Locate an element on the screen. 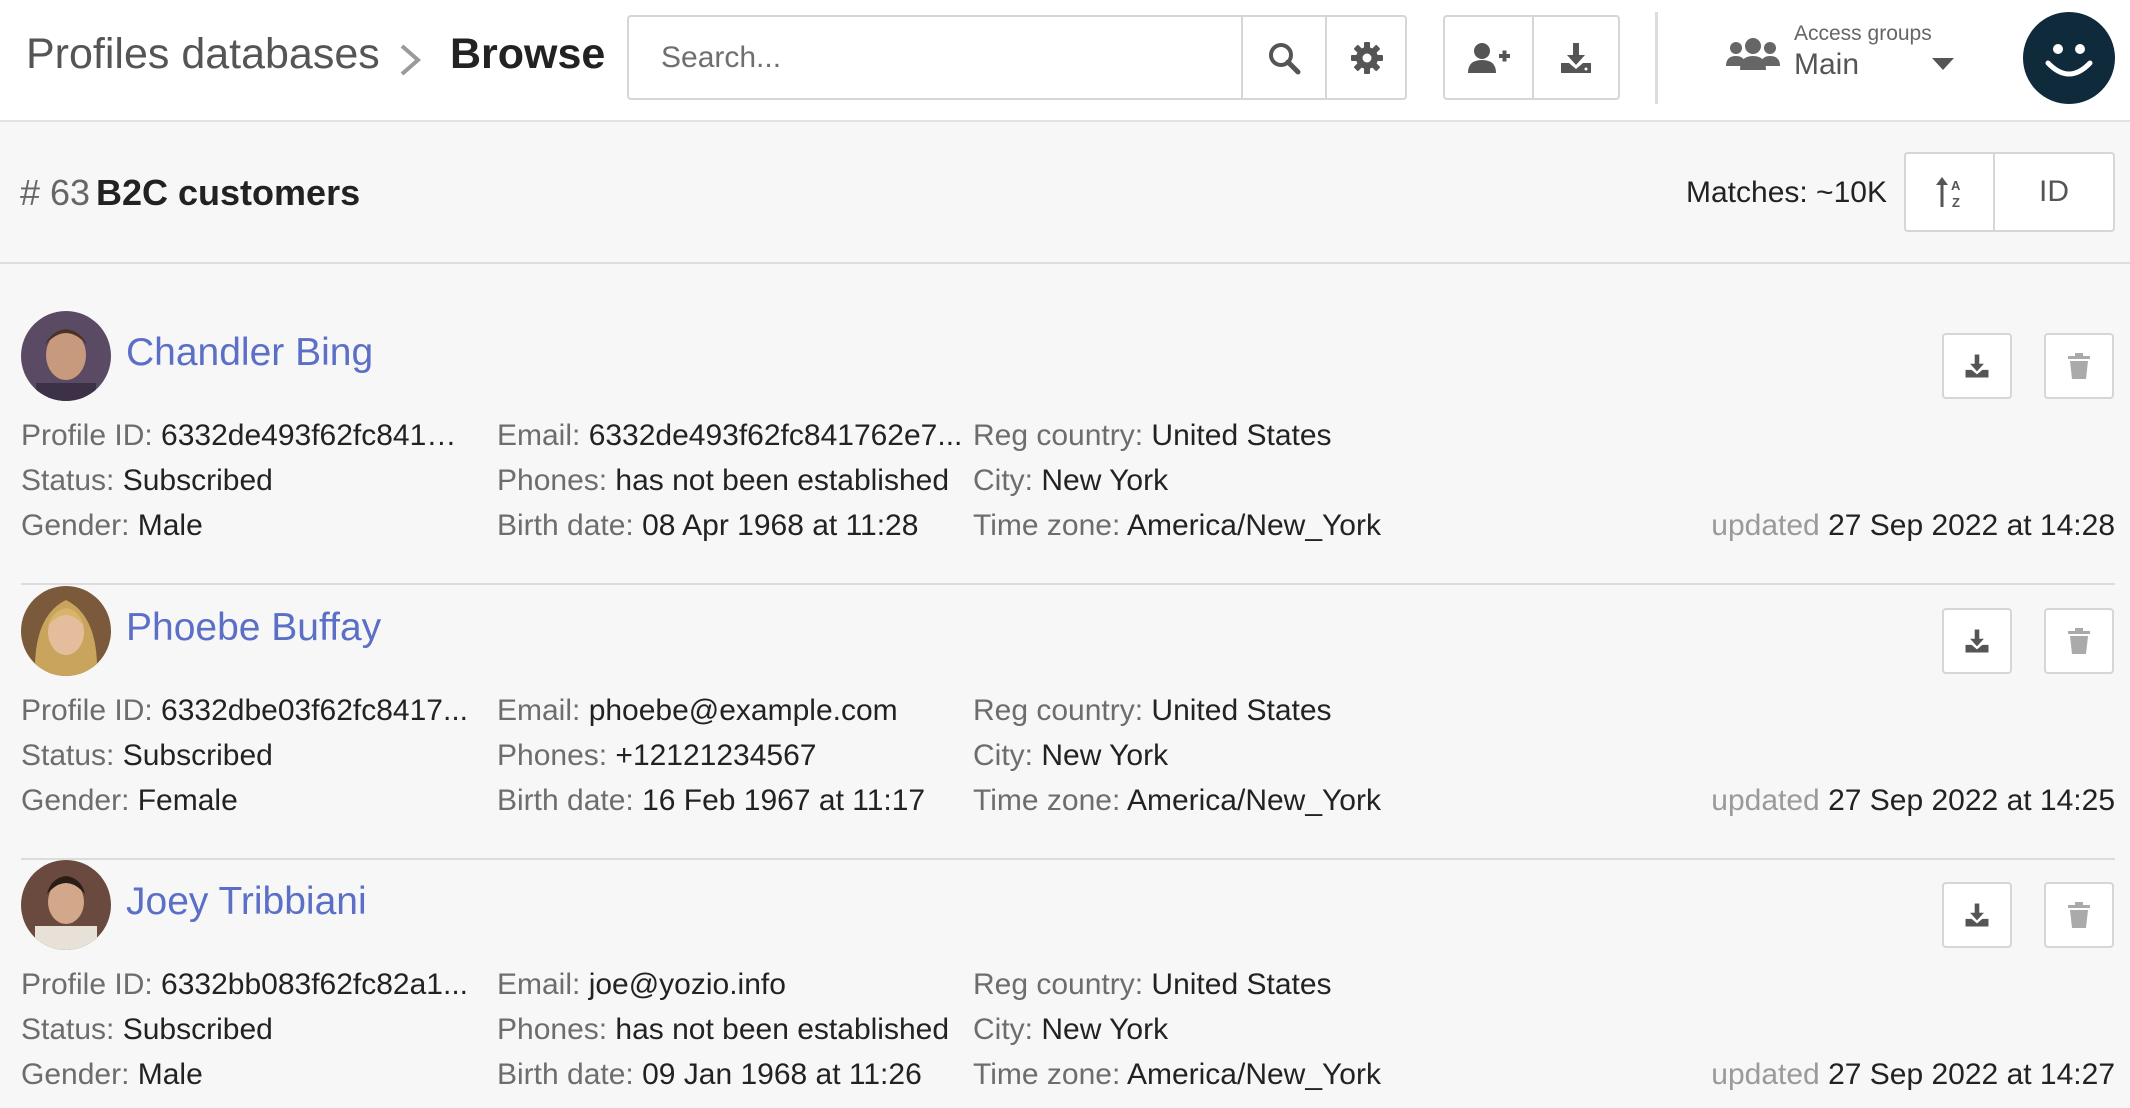 The width and height of the screenshot is (2130, 1108). gender-value: Male is located at coordinates (170, 1074).